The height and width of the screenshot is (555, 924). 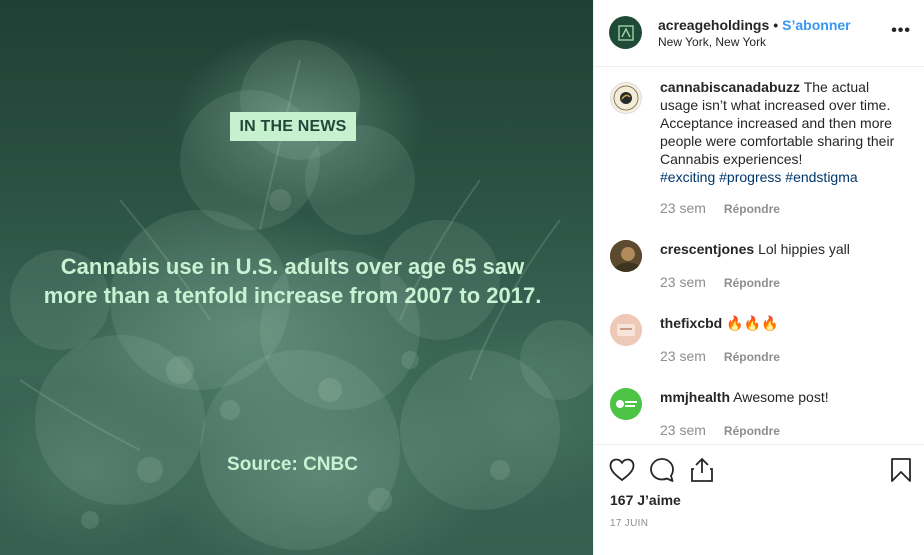 What do you see at coordinates (901, 31) in the screenshot?
I see `more-options-icon: •••` at bounding box center [901, 31].